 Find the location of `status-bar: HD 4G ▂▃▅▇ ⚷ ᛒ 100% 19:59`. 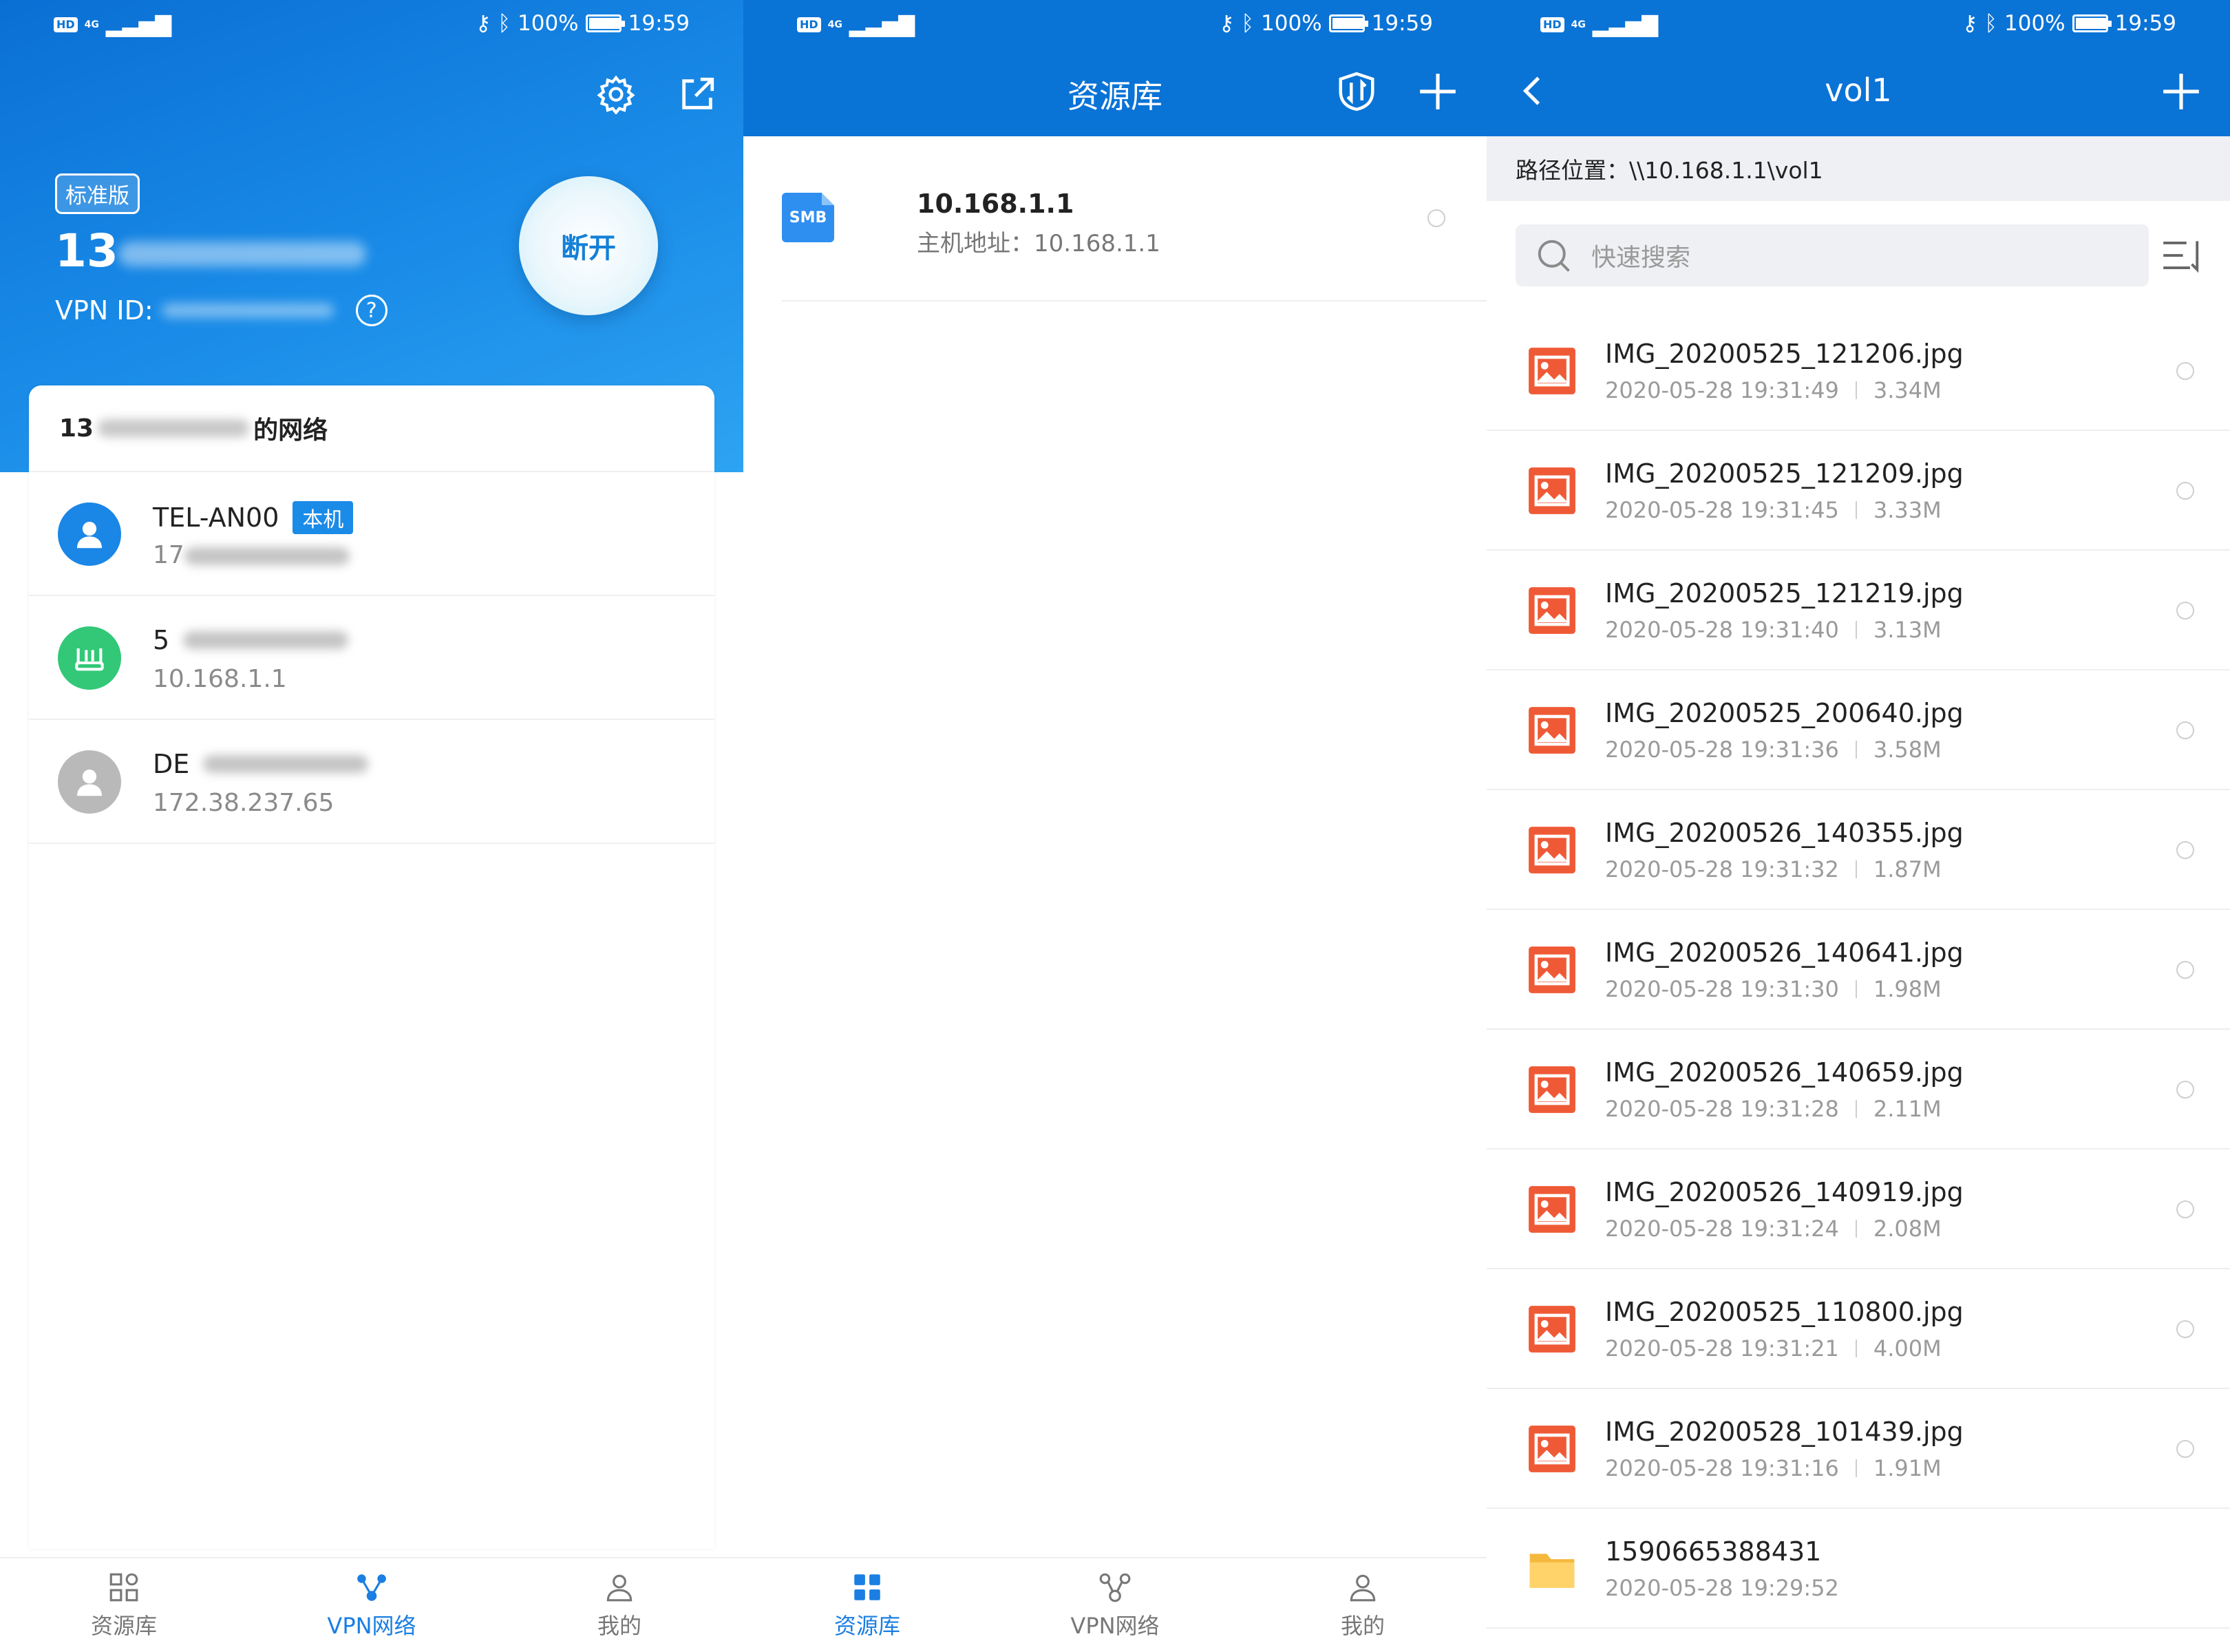

status-bar: HD 4G ▂▃▅▇ ⚷ ᛒ 100% 19:59 is located at coordinates (1858, 25).